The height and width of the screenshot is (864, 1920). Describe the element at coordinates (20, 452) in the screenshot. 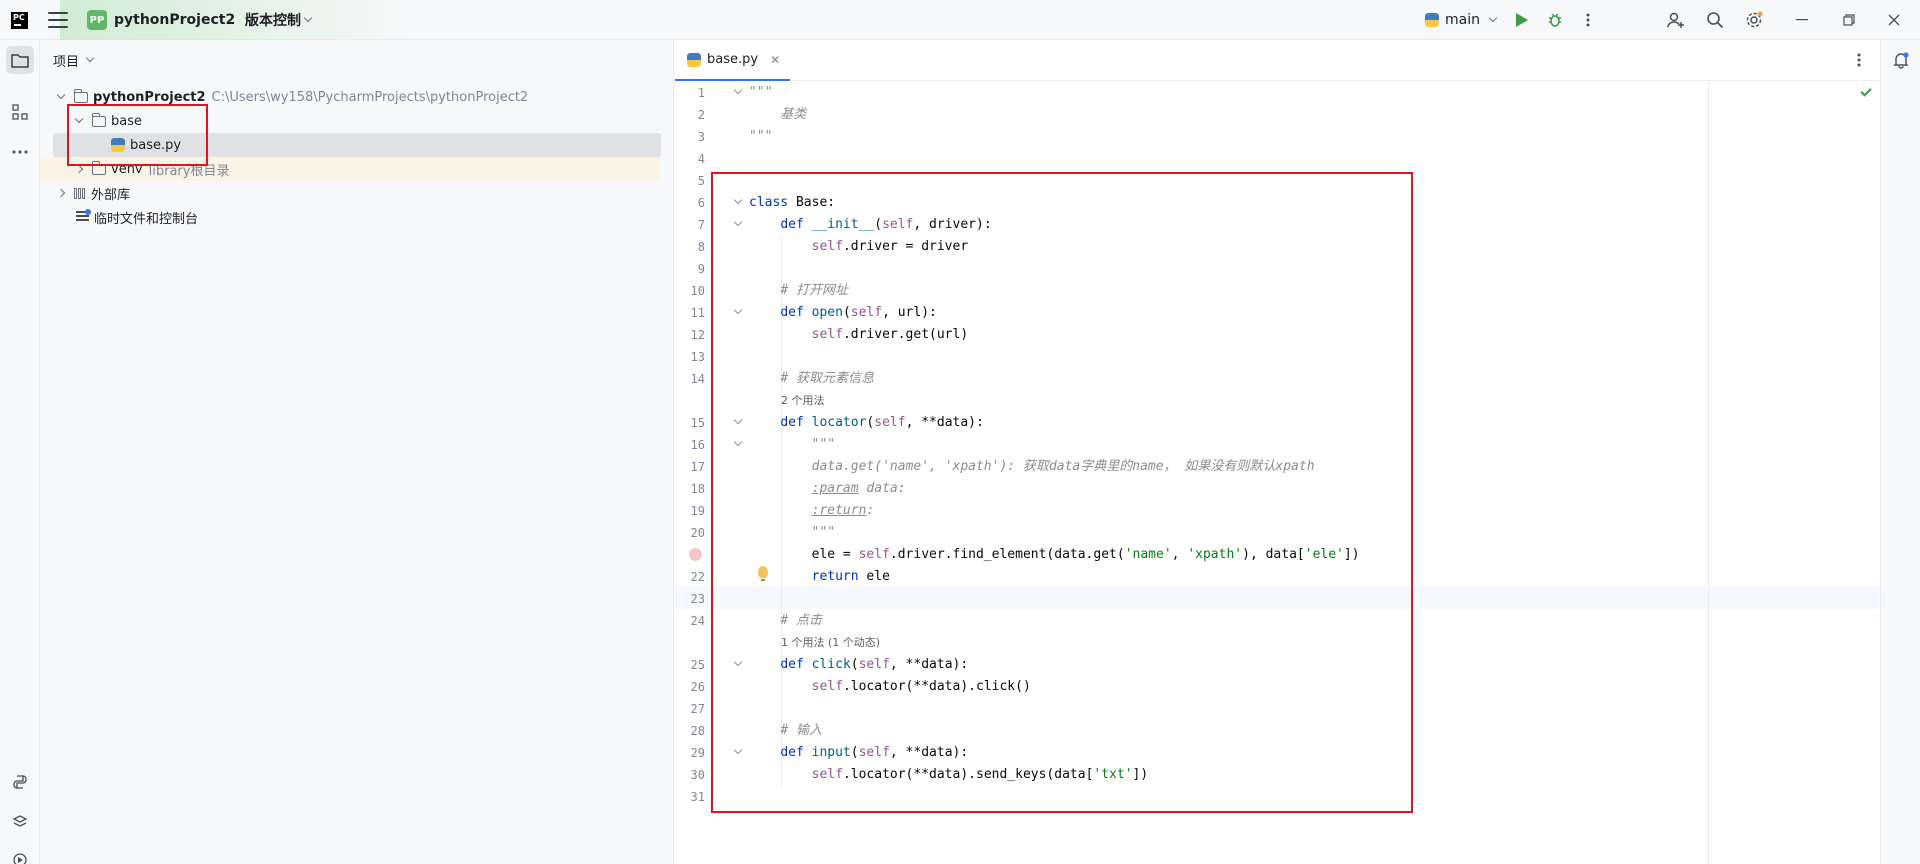

I see `left-tool-strip` at that location.